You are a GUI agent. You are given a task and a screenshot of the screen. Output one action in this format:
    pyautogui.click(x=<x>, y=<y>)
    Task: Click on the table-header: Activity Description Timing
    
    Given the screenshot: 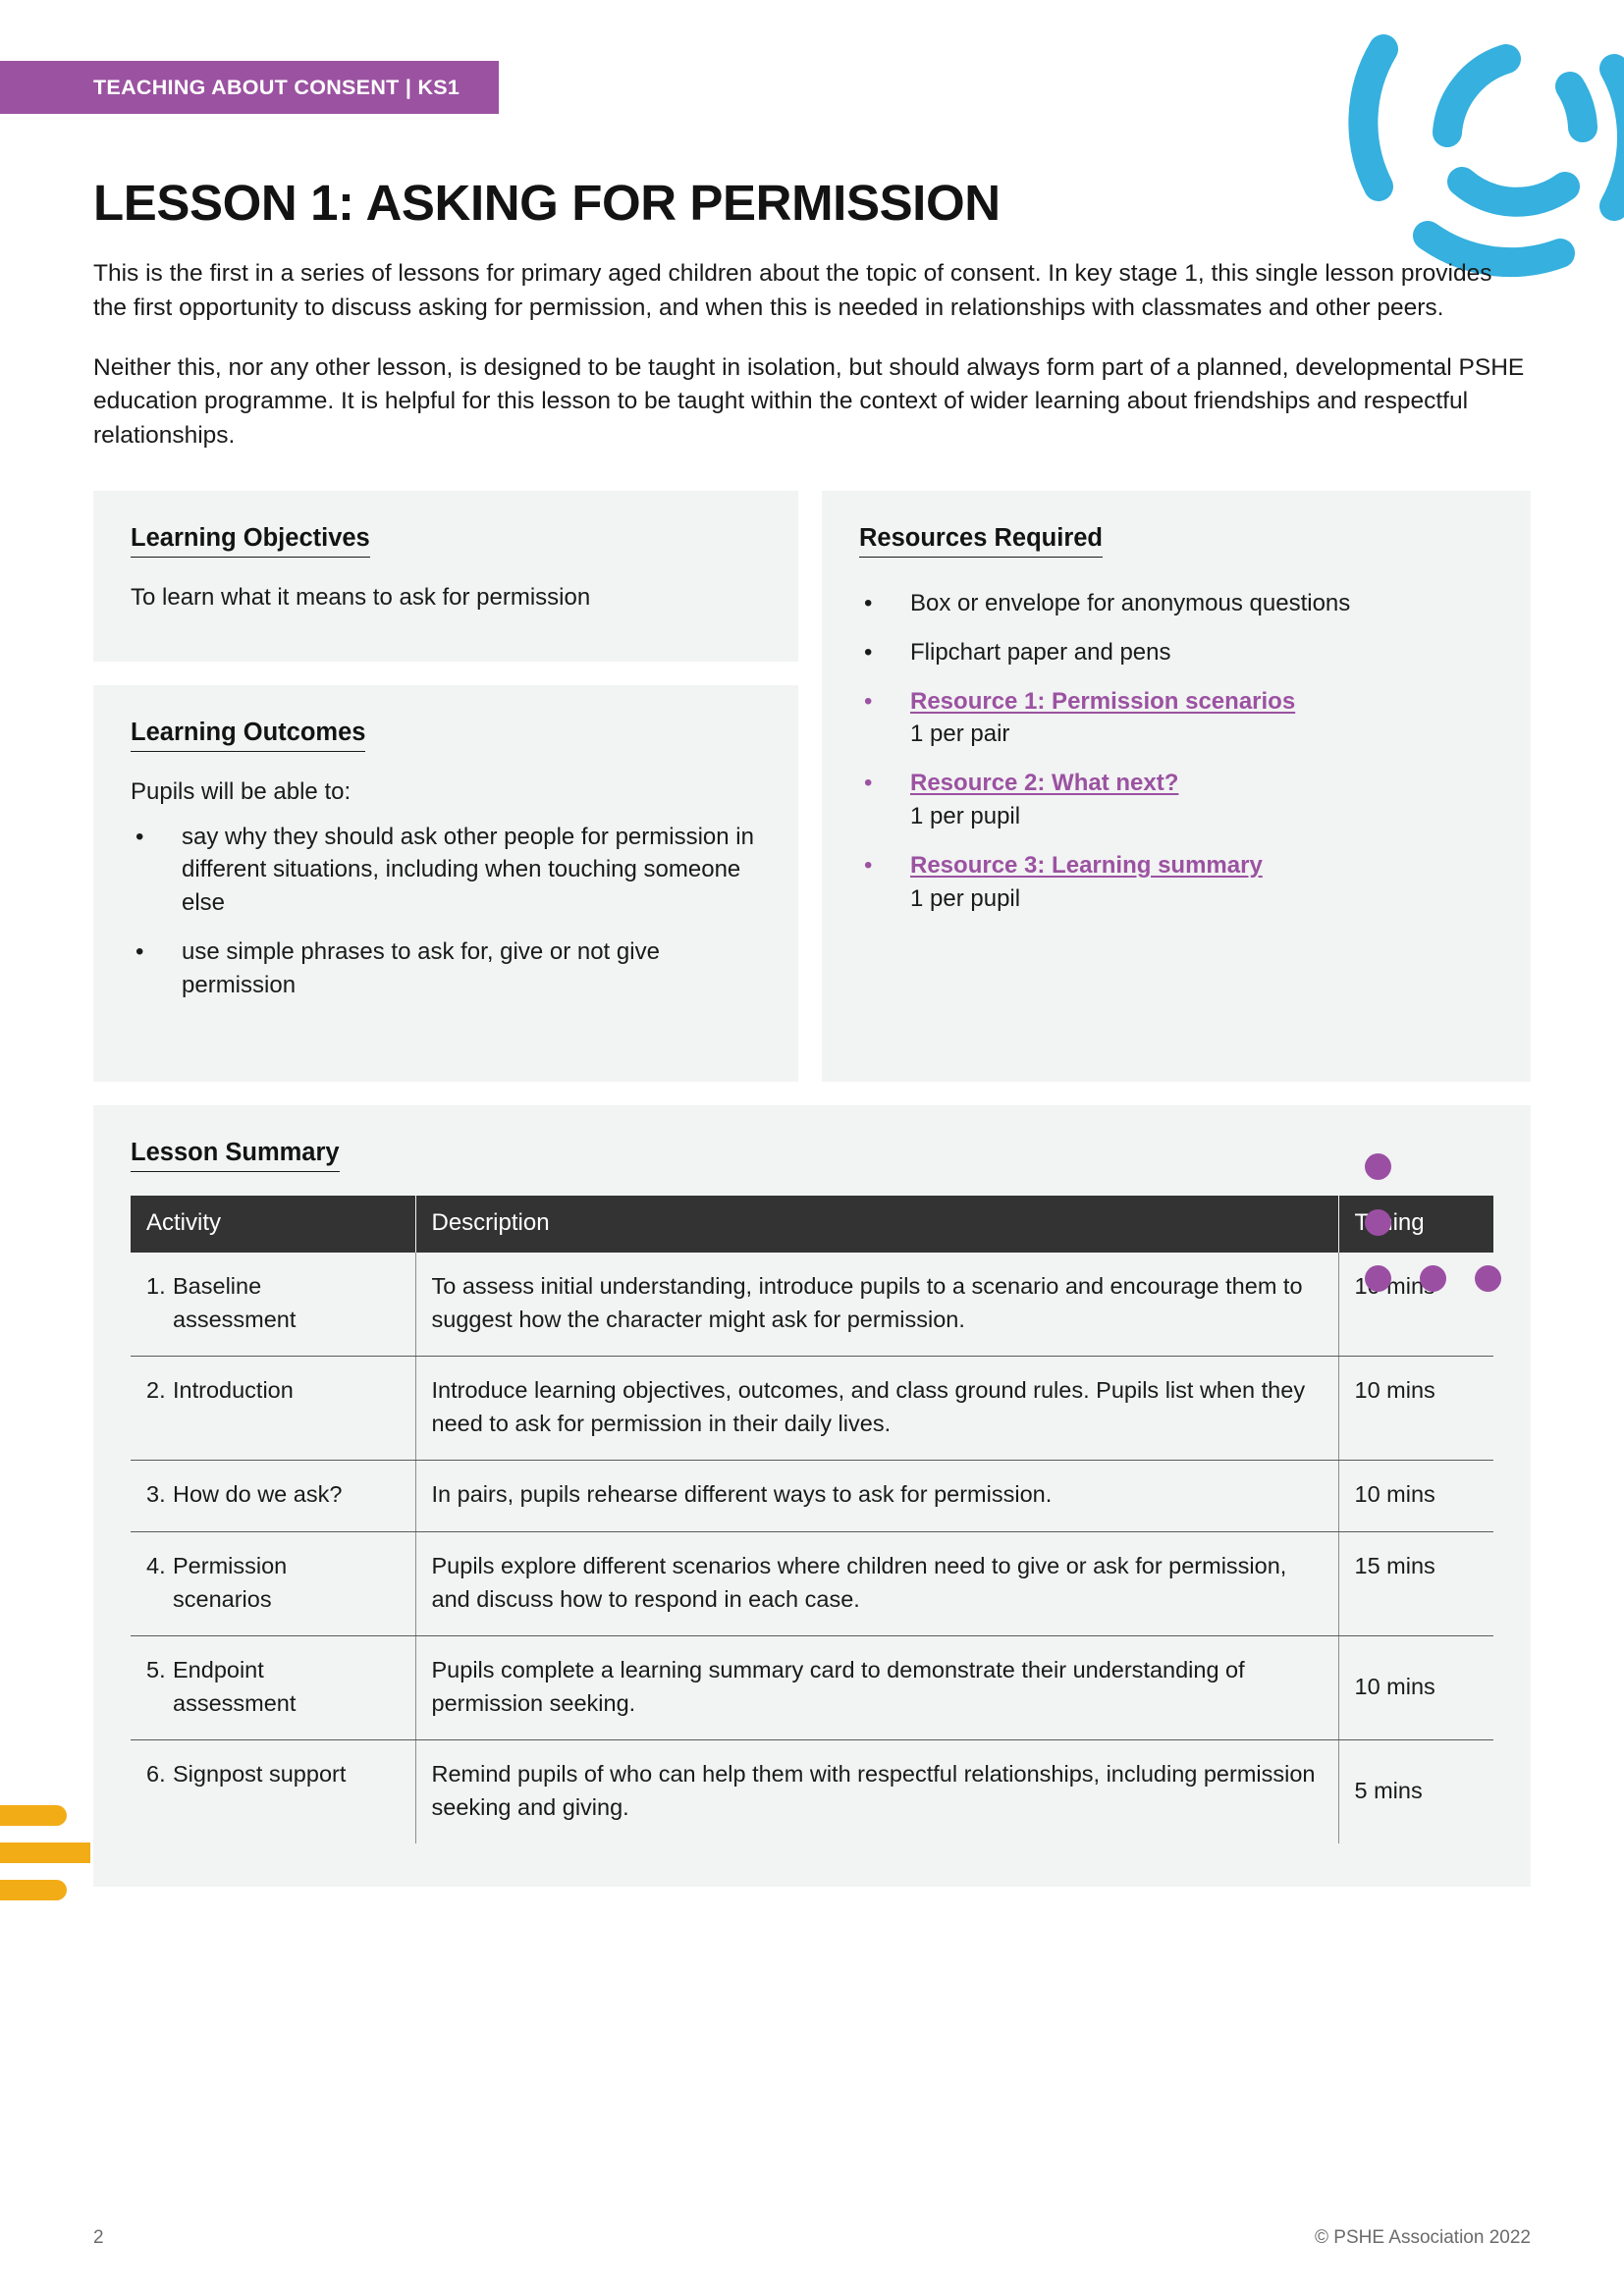 What is the action you would take?
    pyautogui.click(x=812, y=1224)
    